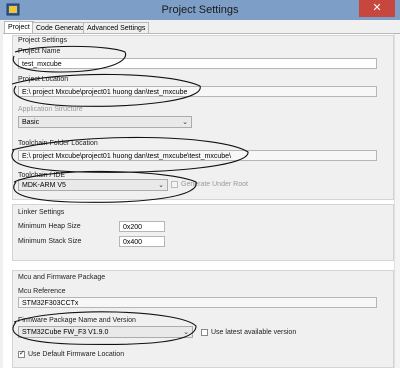 The height and width of the screenshot is (368, 400). I want to click on firmware-package-label: Firmware Package Name and Version, so click(77, 320).